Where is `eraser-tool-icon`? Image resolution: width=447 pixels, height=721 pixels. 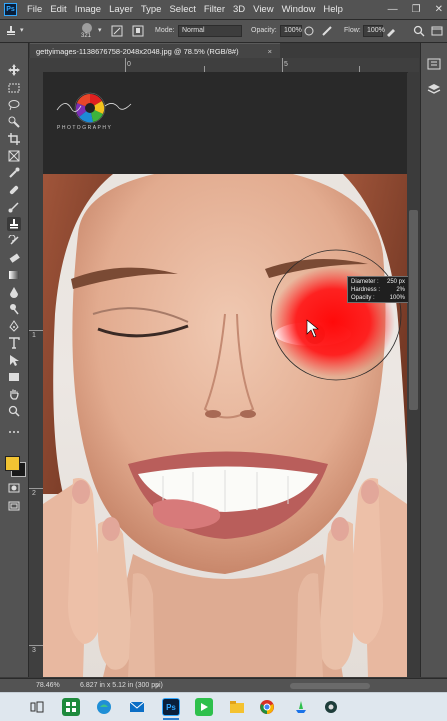
eraser-tool-icon is located at coordinates (14, 258).